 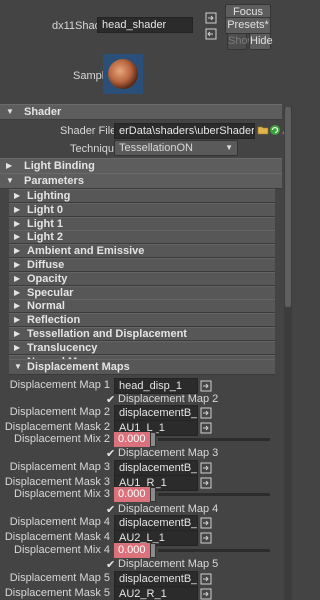 I want to click on hide-button: Hide, so click(x=261, y=41).